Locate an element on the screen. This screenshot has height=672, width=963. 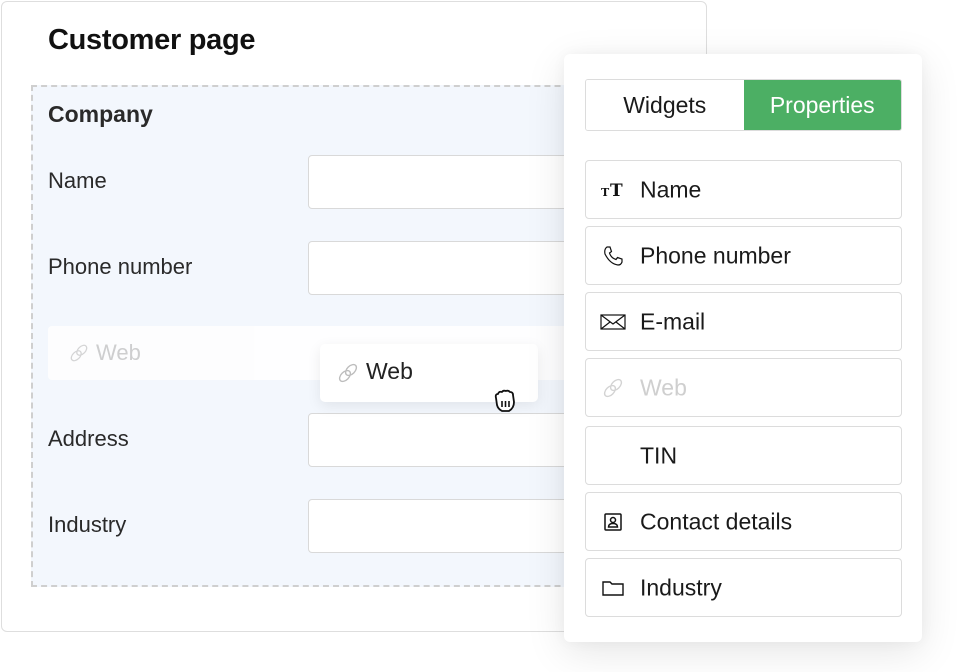
folder-icon is located at coordinates (613, 588).